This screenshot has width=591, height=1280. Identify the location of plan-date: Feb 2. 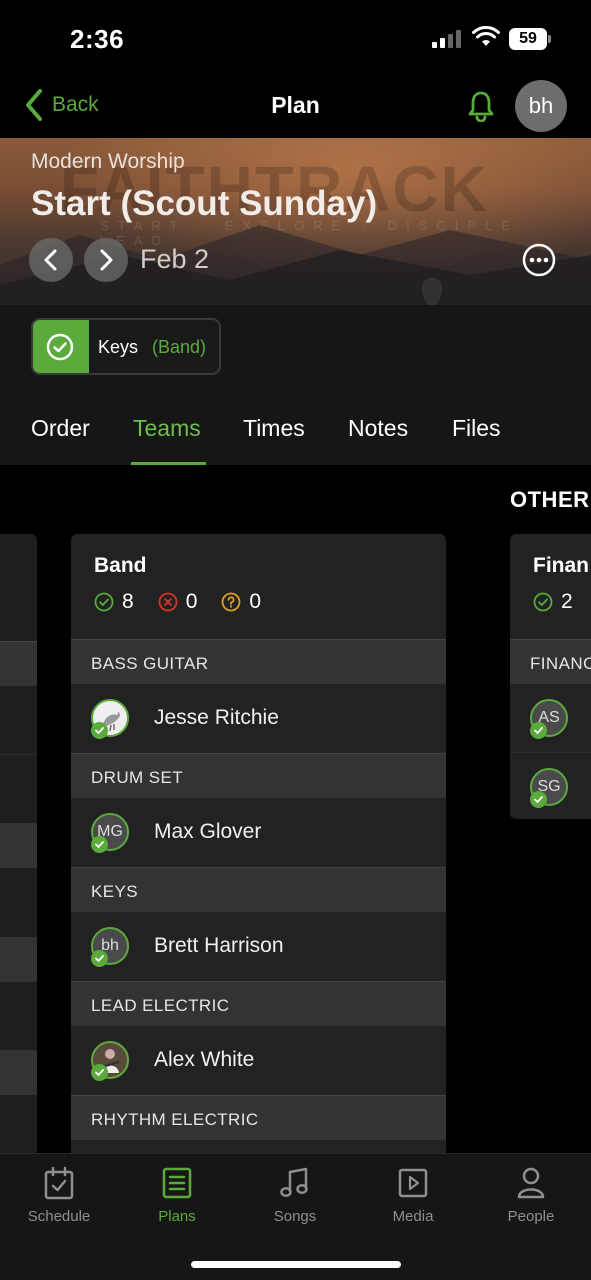
(175, 259).